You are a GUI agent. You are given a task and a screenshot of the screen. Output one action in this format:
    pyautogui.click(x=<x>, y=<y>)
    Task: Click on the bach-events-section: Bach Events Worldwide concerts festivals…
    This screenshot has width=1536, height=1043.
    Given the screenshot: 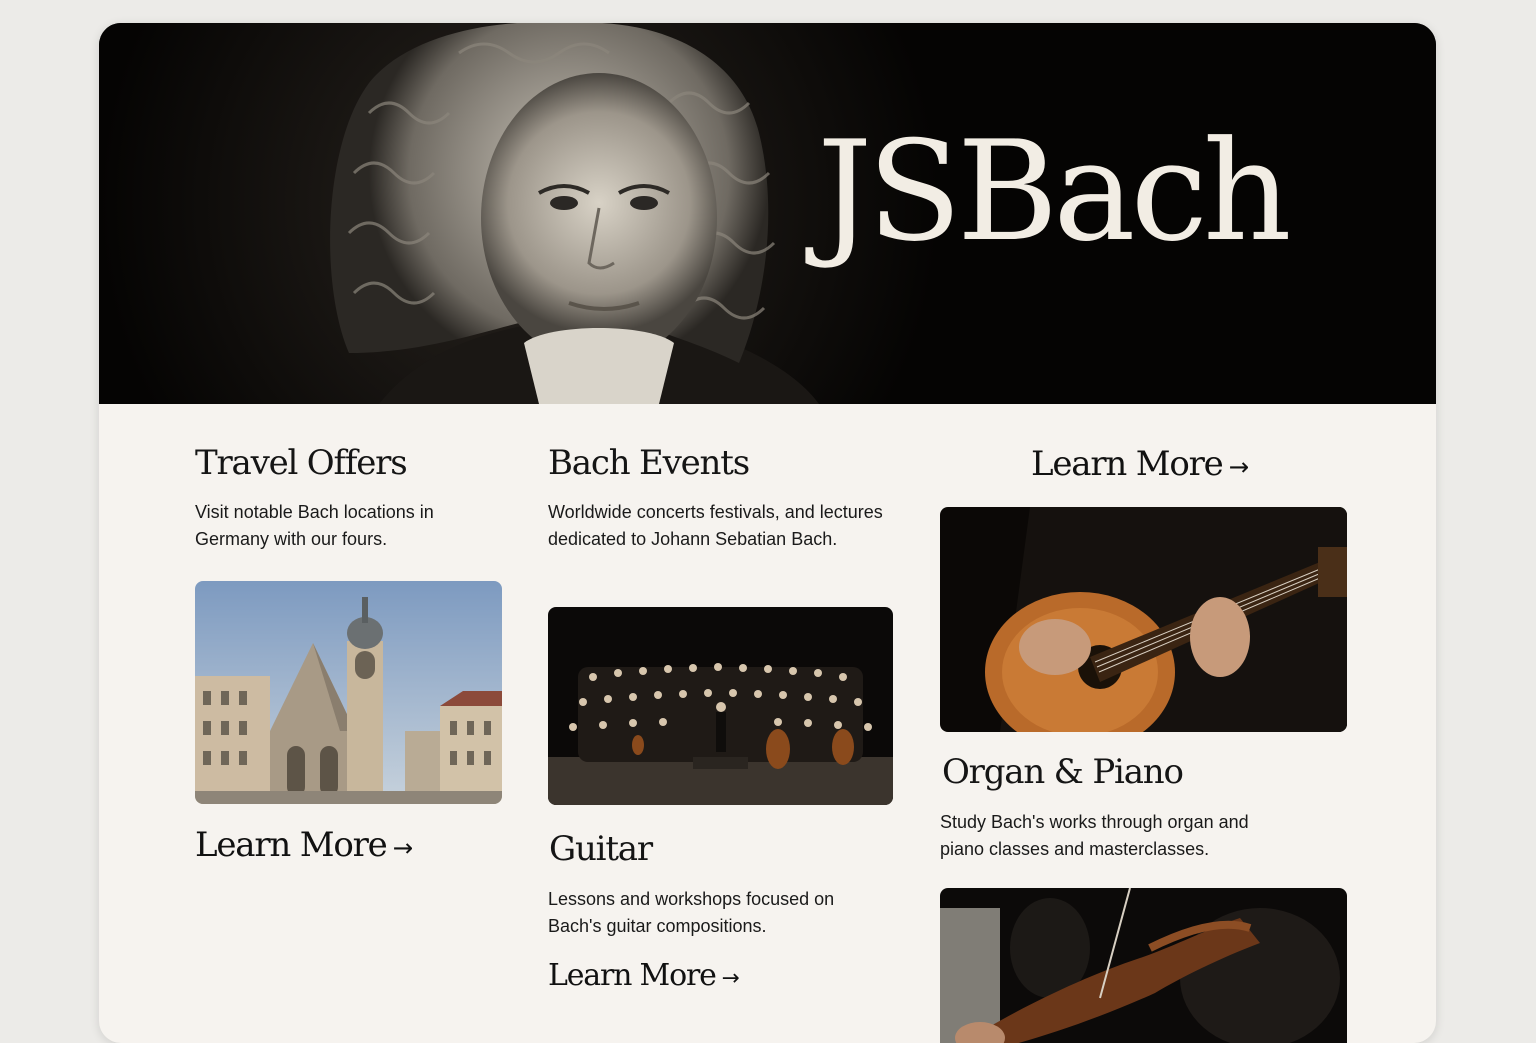 What is the action you would take?
    pyautogui.click(x=720, y=498)
    